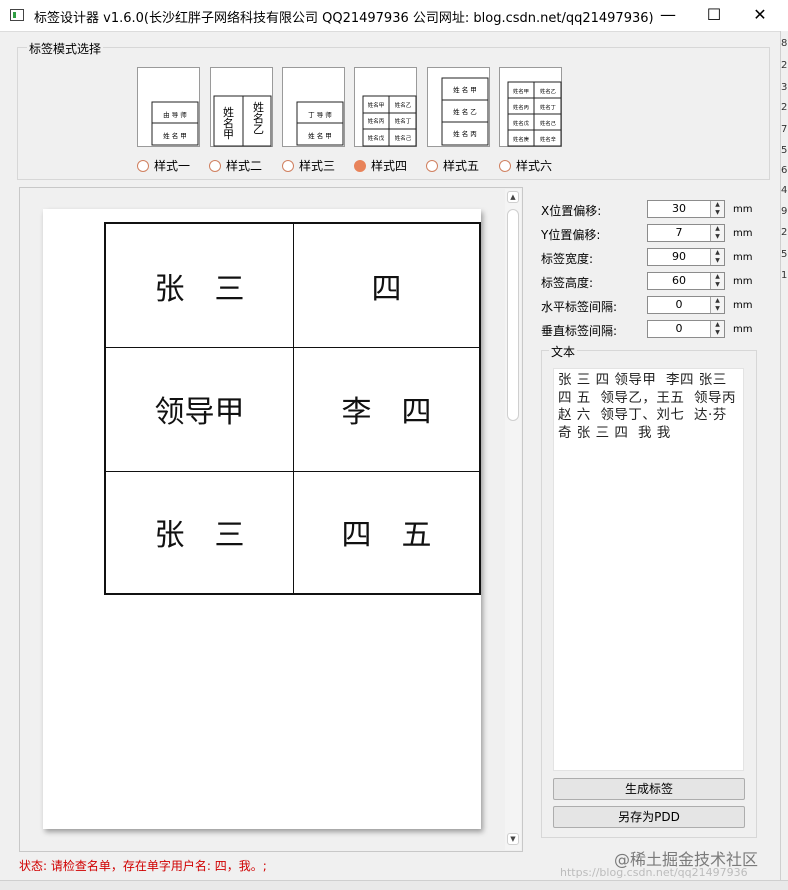 The width and height of the screenshot is (788, 890). Describe the element at coordinates (784, 43) in the screenshot. I see `background-digit: 85` at that location.